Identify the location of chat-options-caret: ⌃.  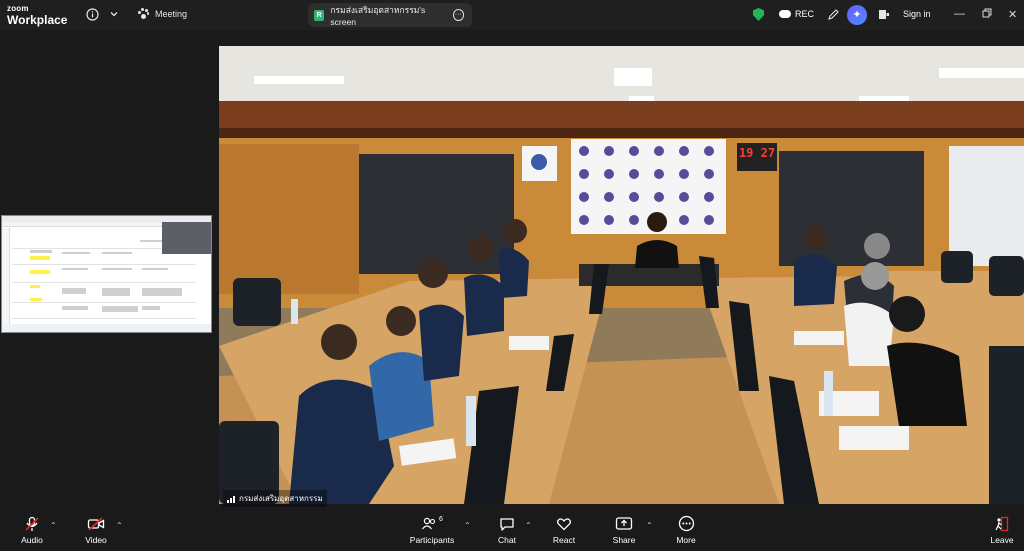
(528, 525).